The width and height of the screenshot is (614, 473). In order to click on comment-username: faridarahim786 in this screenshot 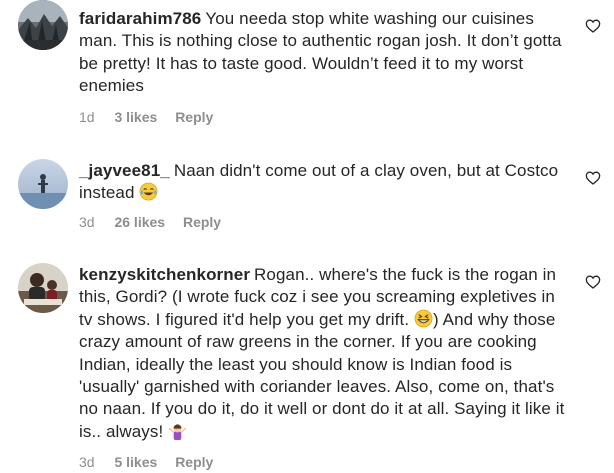, I will do `click(140, 18)`.